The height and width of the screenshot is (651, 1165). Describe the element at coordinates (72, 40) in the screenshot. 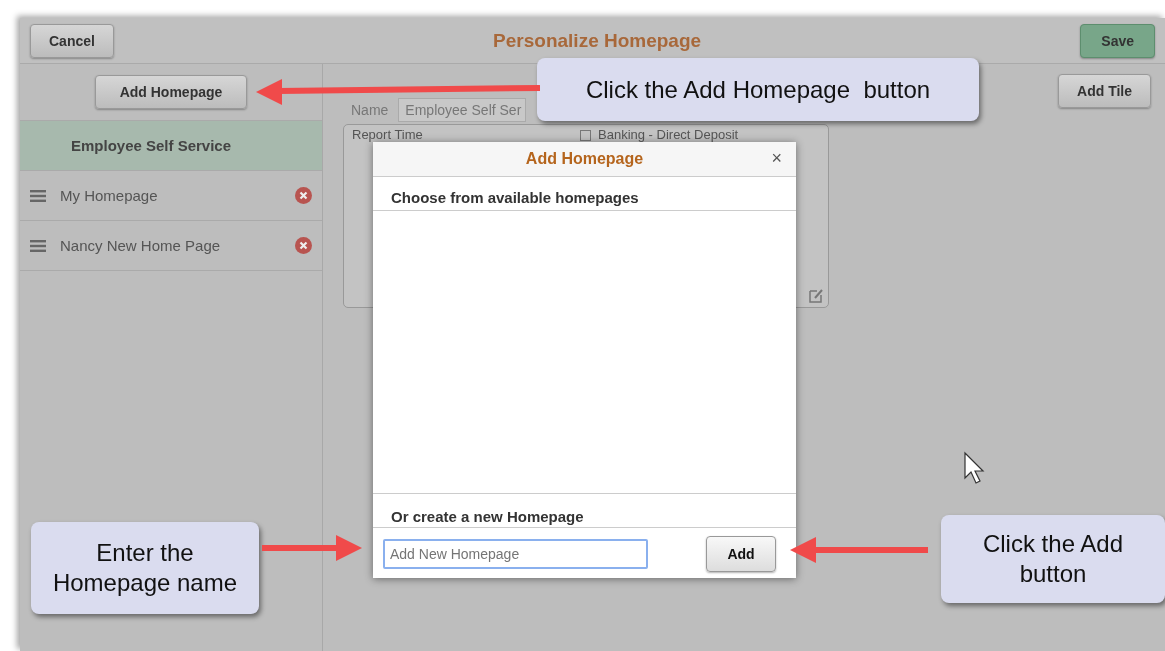

I see `cancel-button: Cancel` at that location.